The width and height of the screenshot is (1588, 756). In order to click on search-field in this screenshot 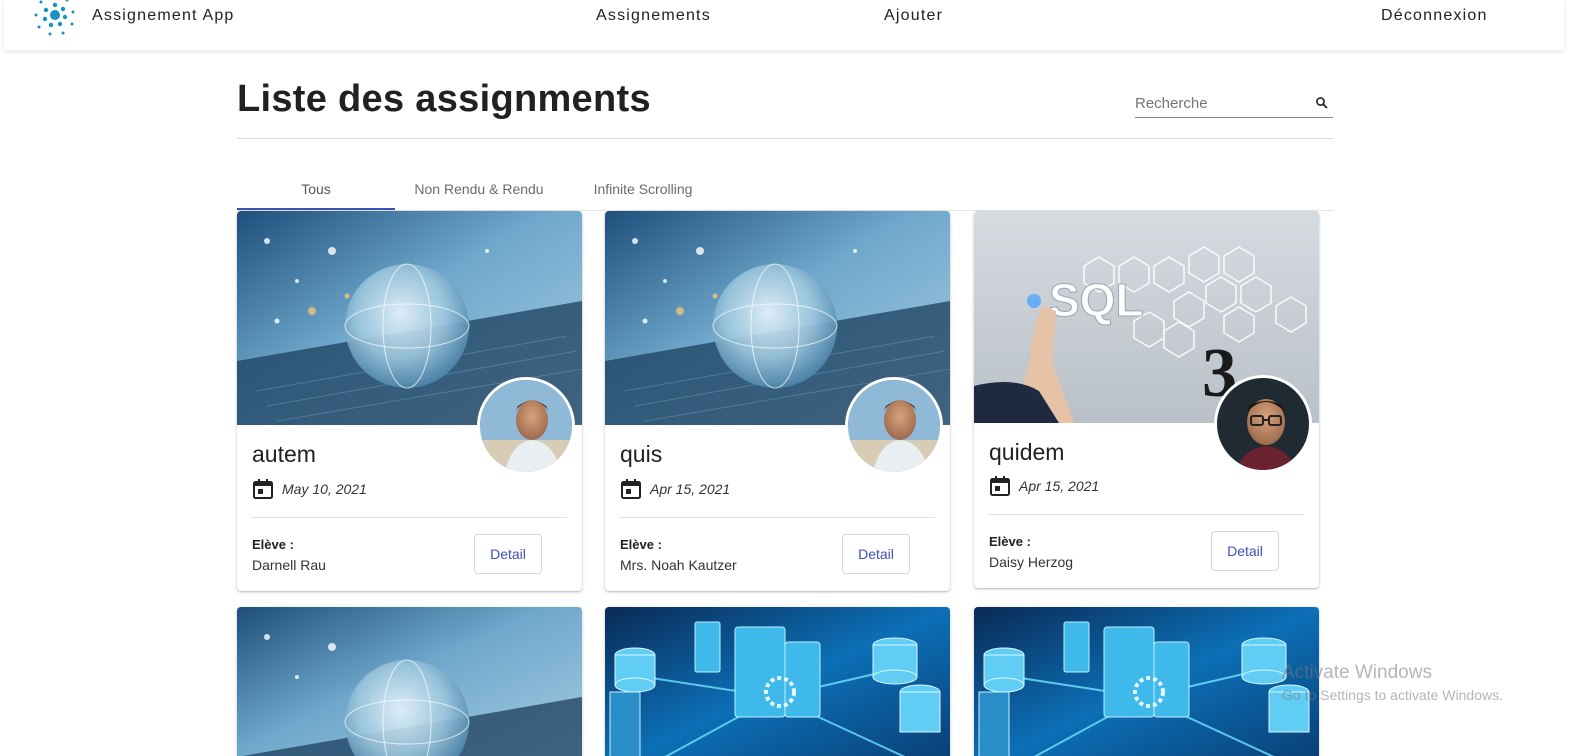, I will do `click(1234, 104)`.